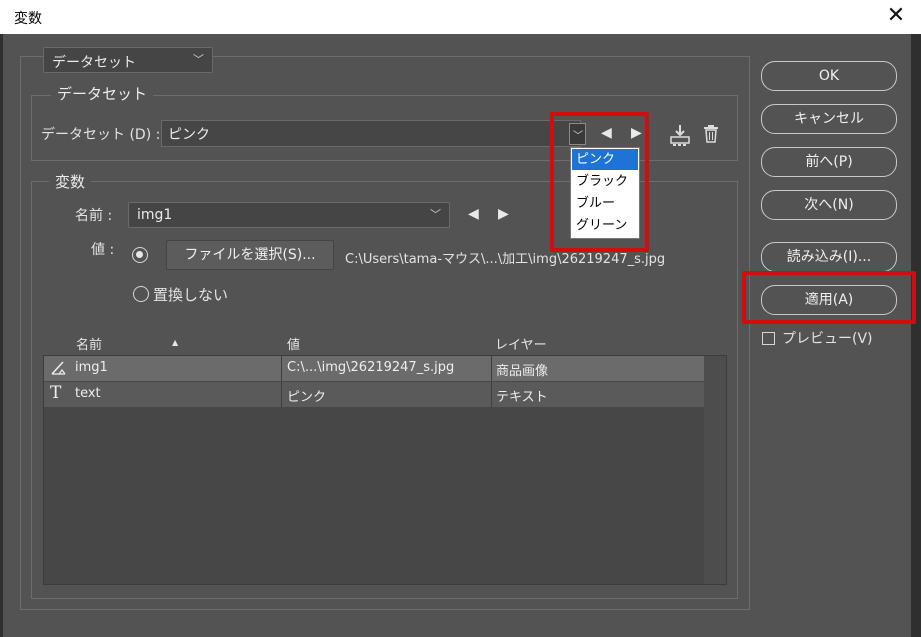 The width and height of the screenshot is (921, 637). I want to click on update-dataset-icon, so click(680, 137).